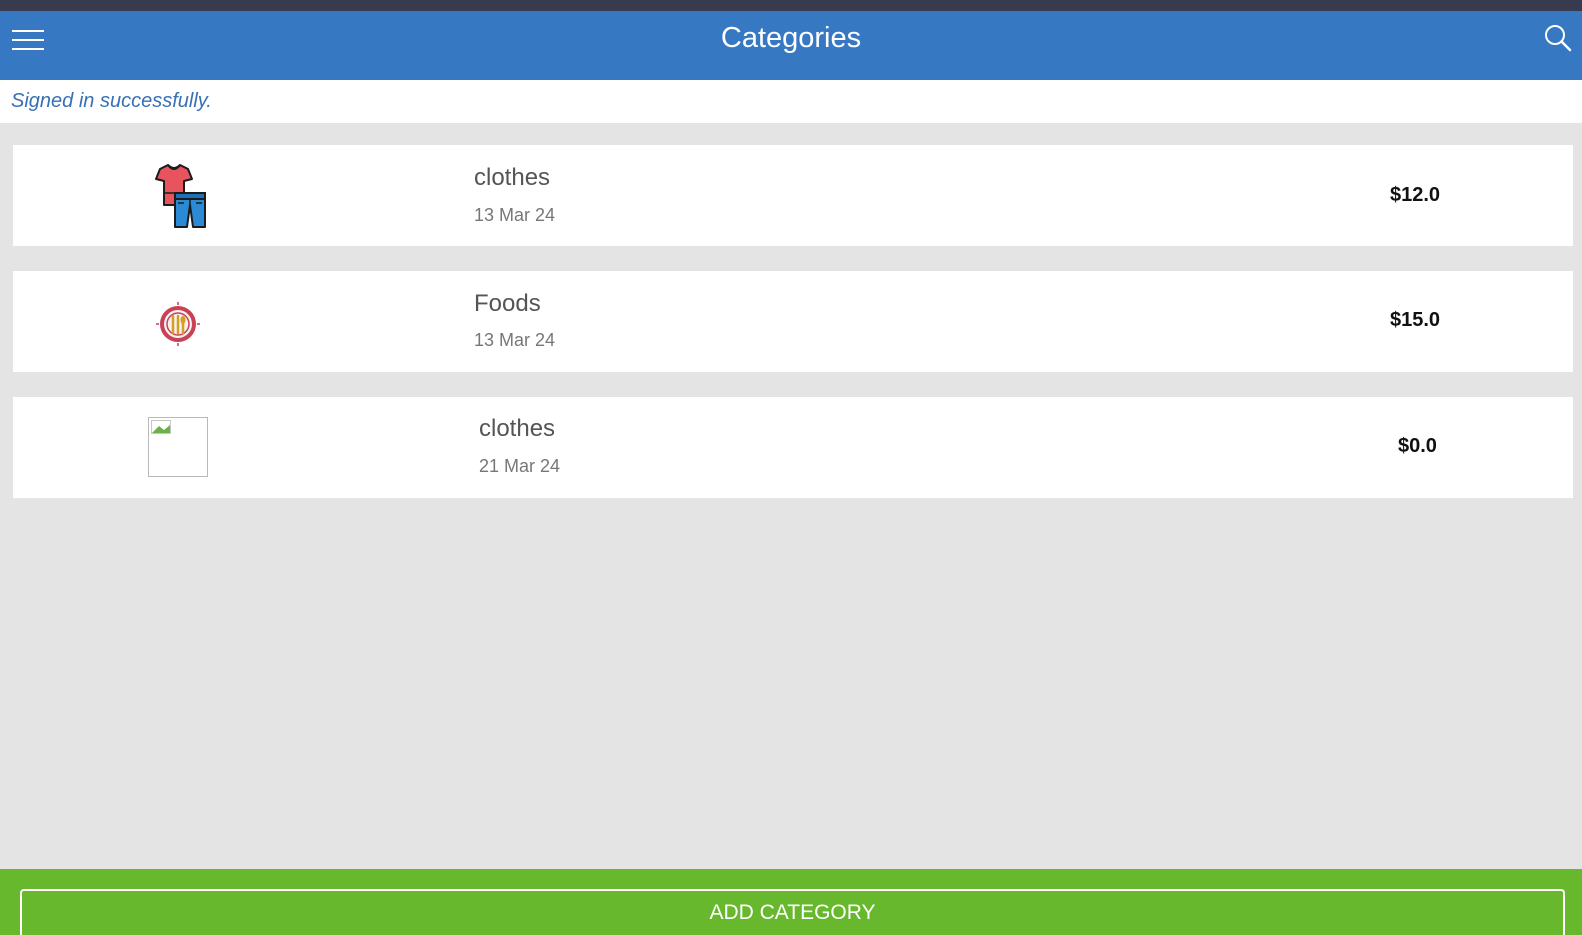 Image resolution: width=1582 pixels, height=935 pixels. I want to click on category-amount: $0.0, so click(1417, 446).